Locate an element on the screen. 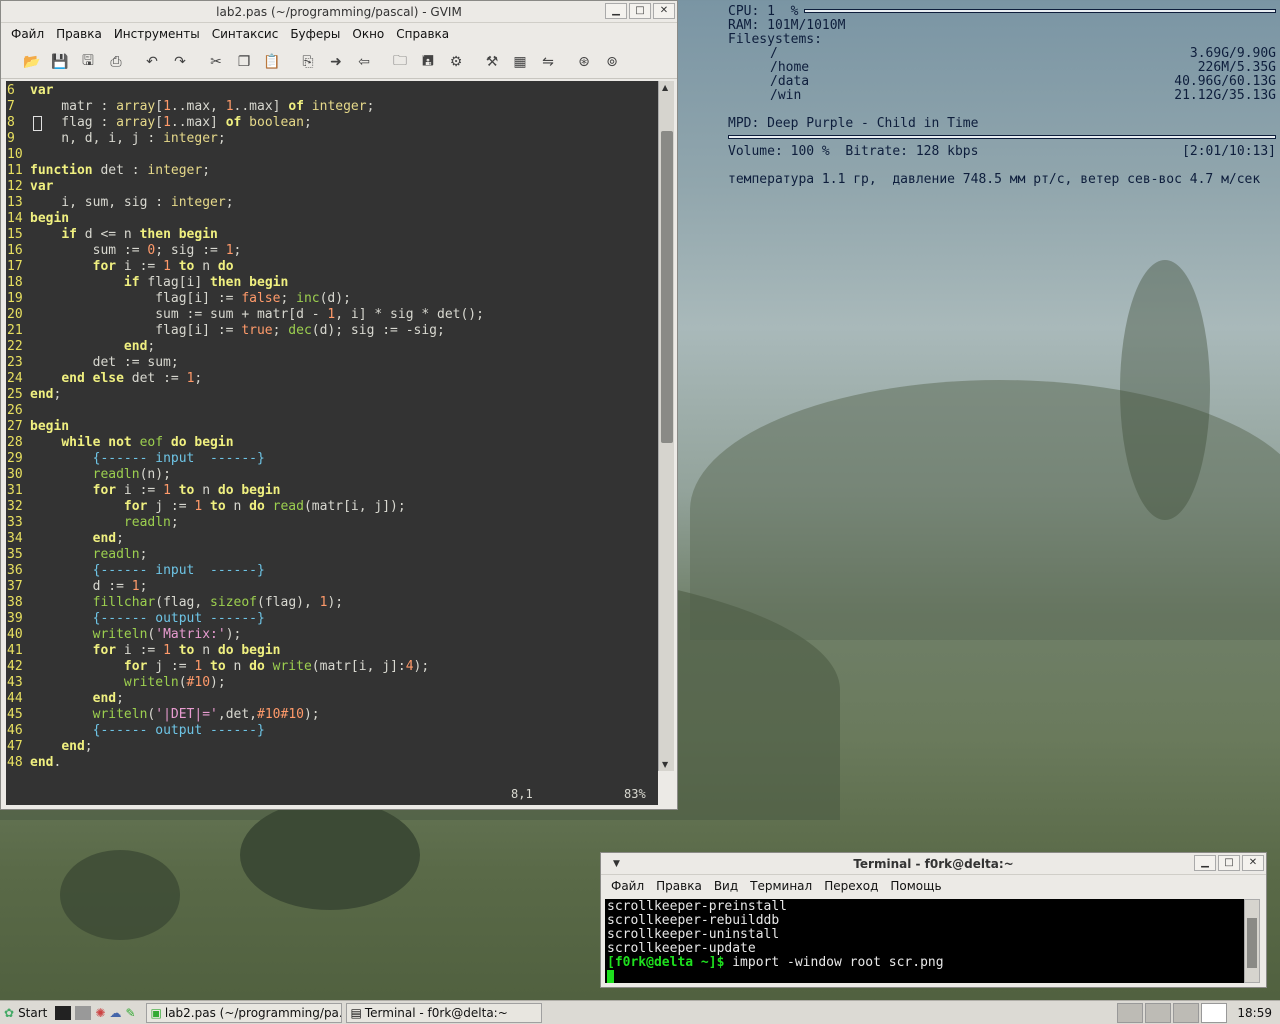 Image resolution: width=1280 pixels, height=1024 pixels. find-prev-icon: ⇦ is located at coordinates (364, 62).